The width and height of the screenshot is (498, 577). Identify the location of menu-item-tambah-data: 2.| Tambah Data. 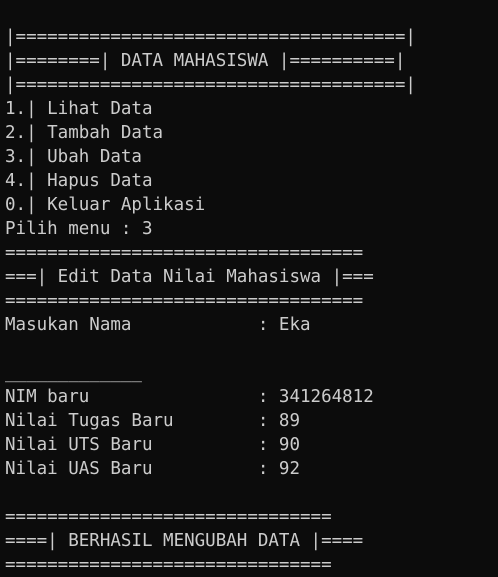
(84, 133).